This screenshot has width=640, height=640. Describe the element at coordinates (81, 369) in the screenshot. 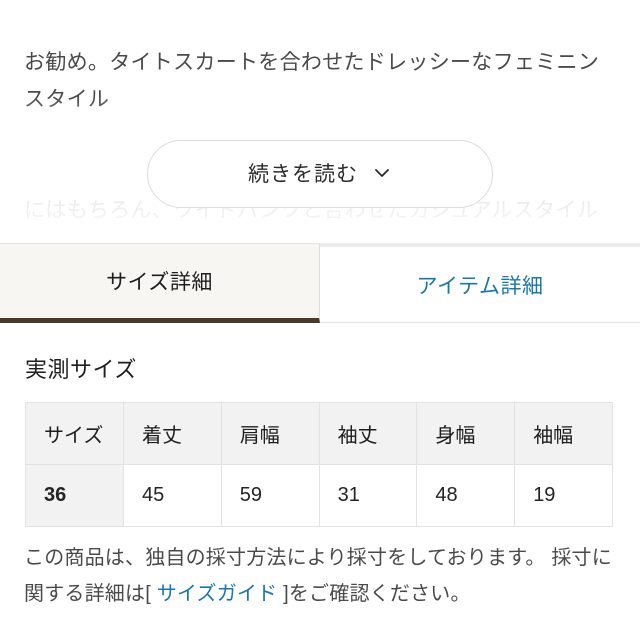

I see `measured-size-heading: 実測サイズ` at that location.